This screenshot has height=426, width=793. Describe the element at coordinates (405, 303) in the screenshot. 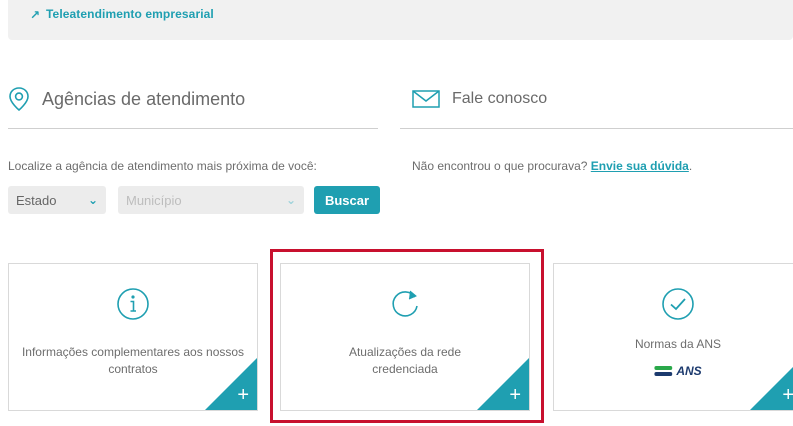

I see `refresh-icon` at that location.